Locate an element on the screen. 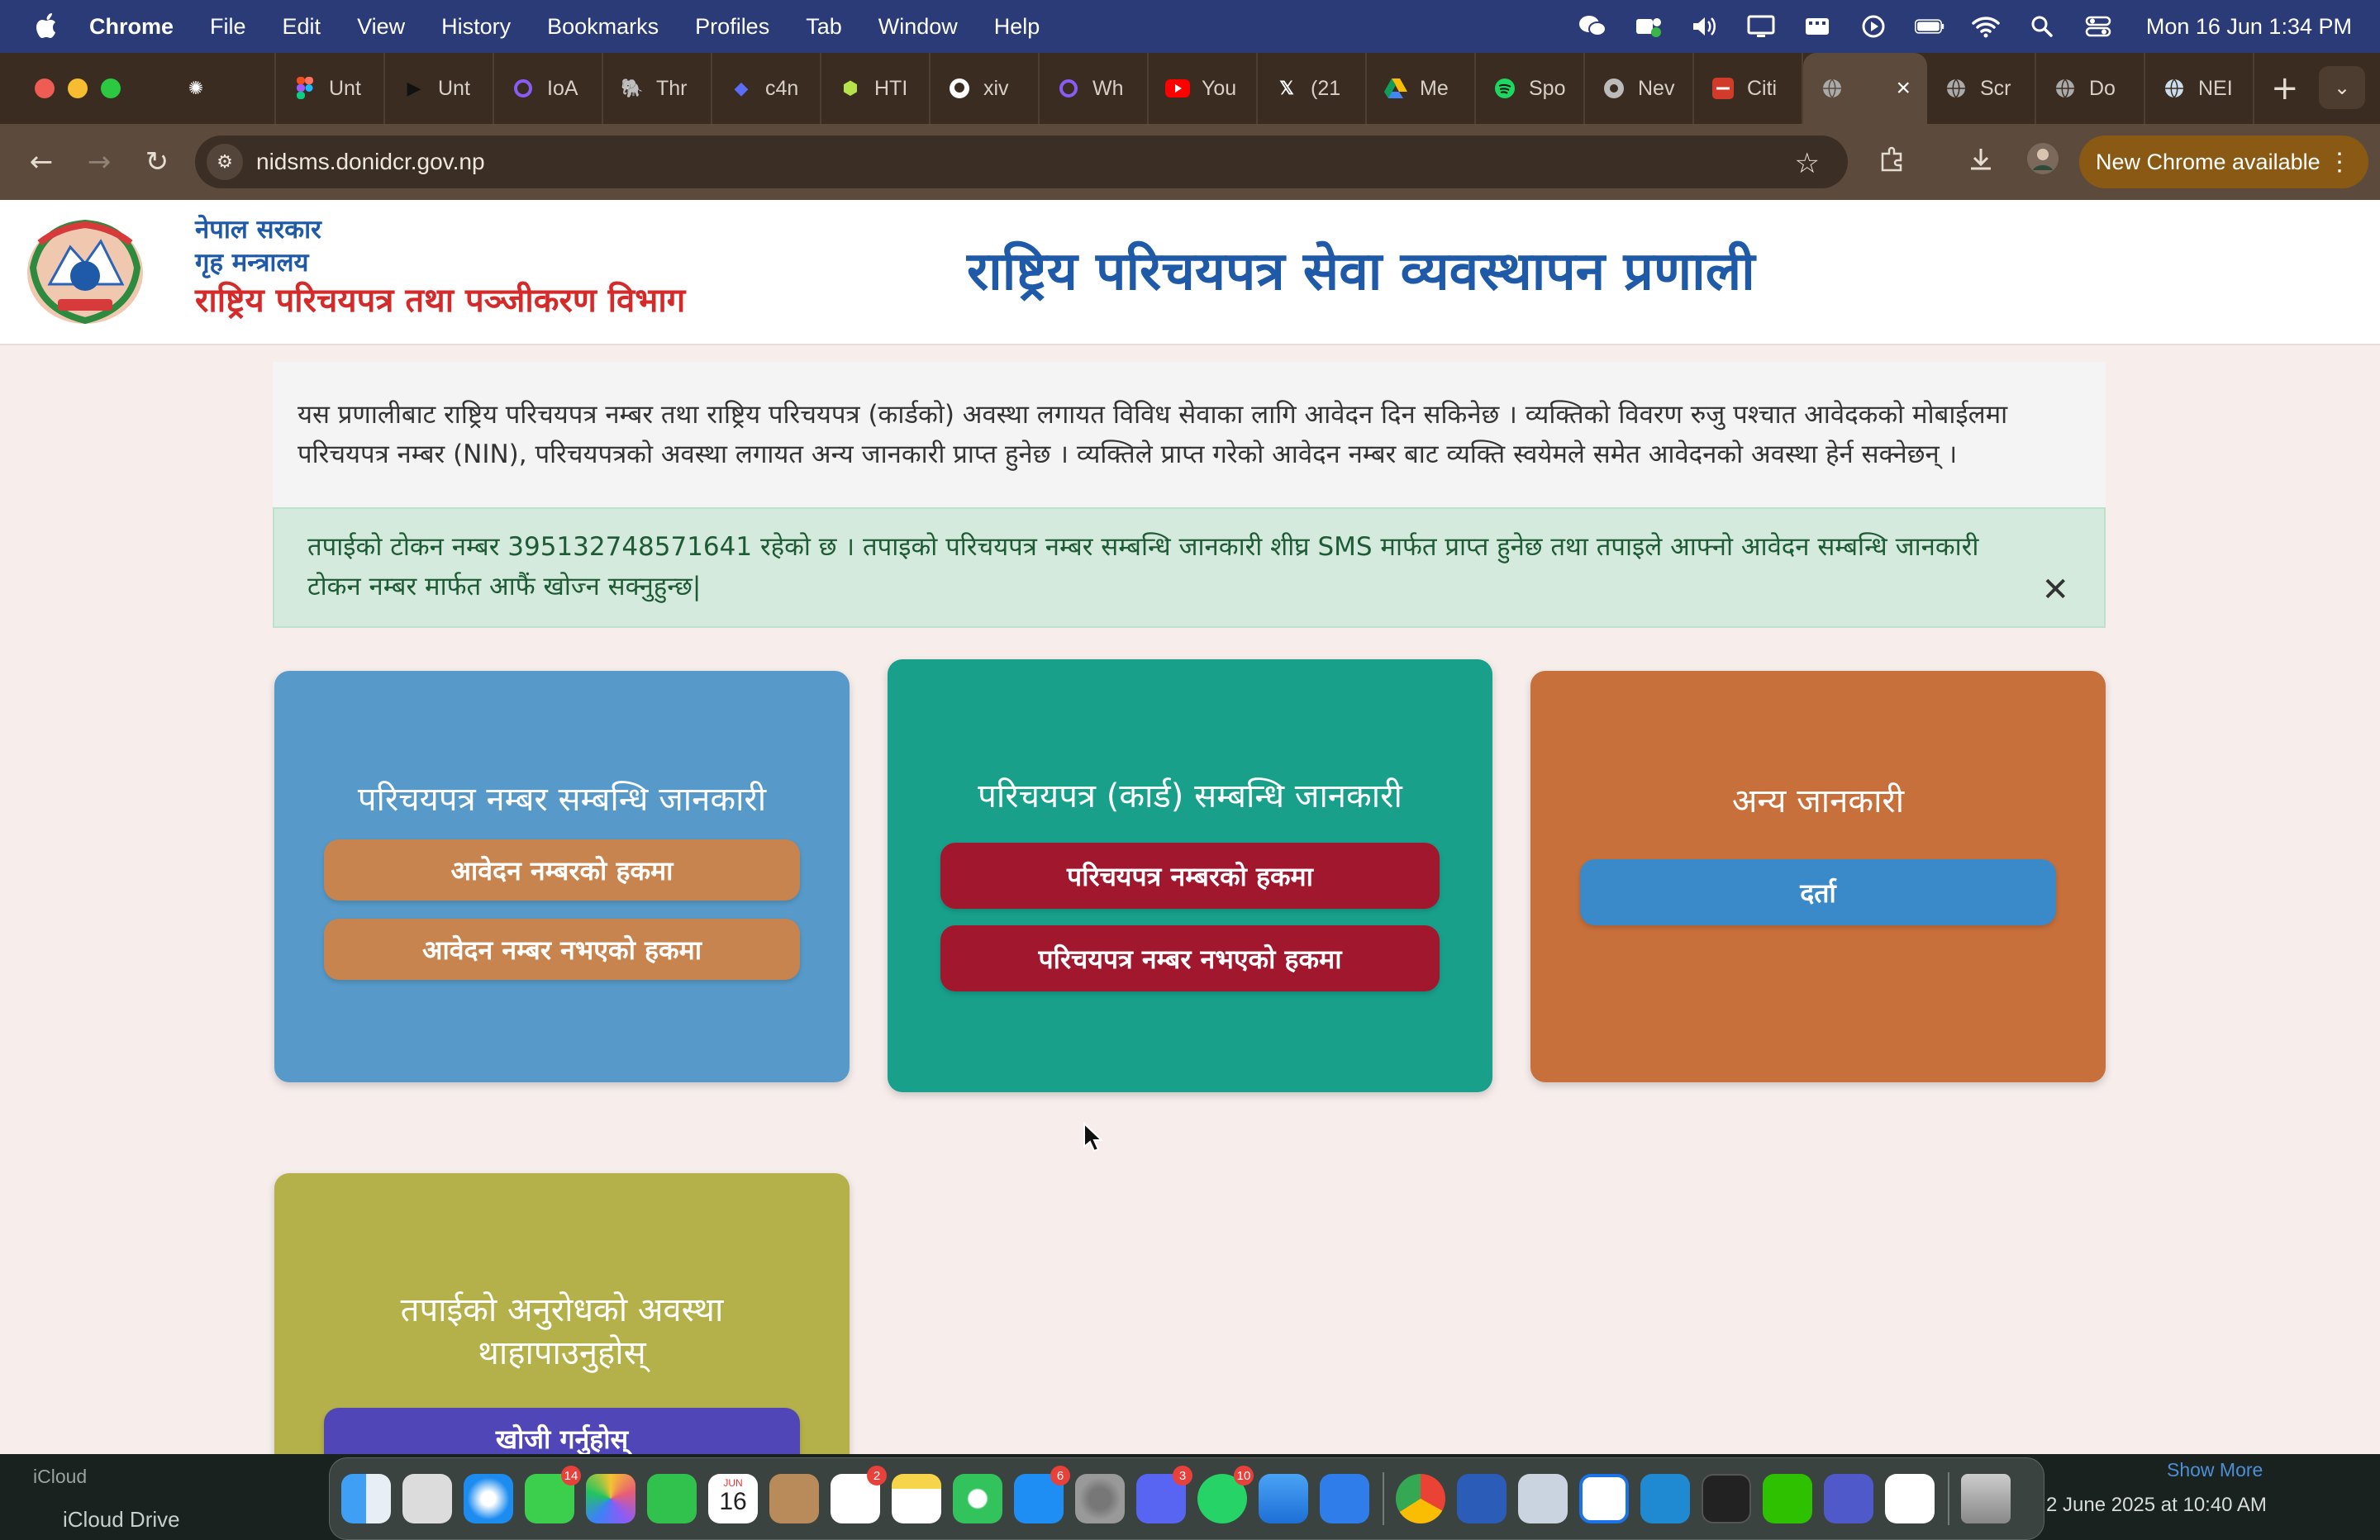 The image size is (2380, 1540). finder-icon is located at coordinates (366, 1498).